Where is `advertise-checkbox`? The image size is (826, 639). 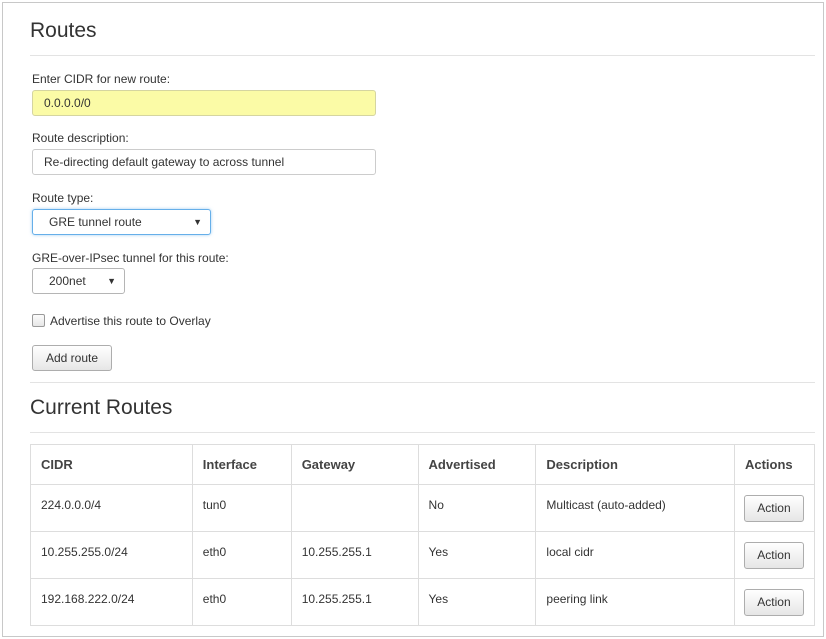
advertise-checkbox is located at coordinates (38, 320).